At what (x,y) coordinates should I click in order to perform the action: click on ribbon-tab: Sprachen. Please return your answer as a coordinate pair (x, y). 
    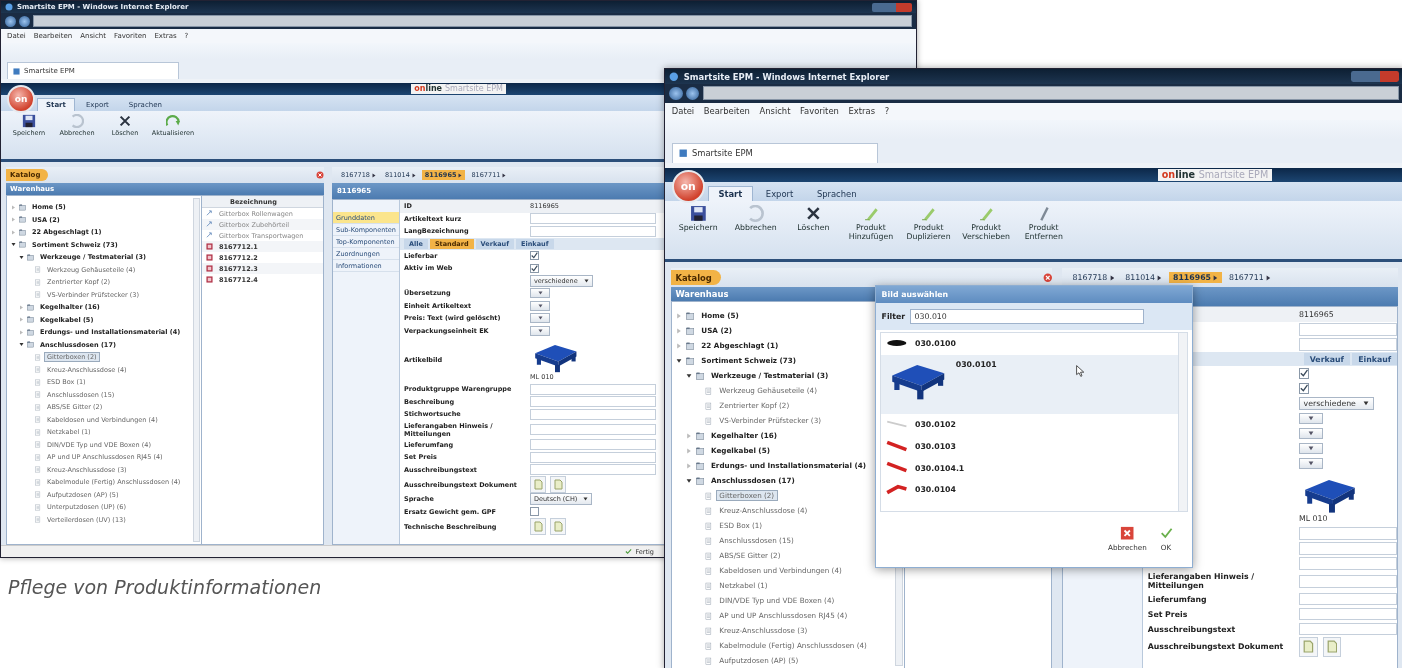
    Looking at the image, I should click on (837, 193).